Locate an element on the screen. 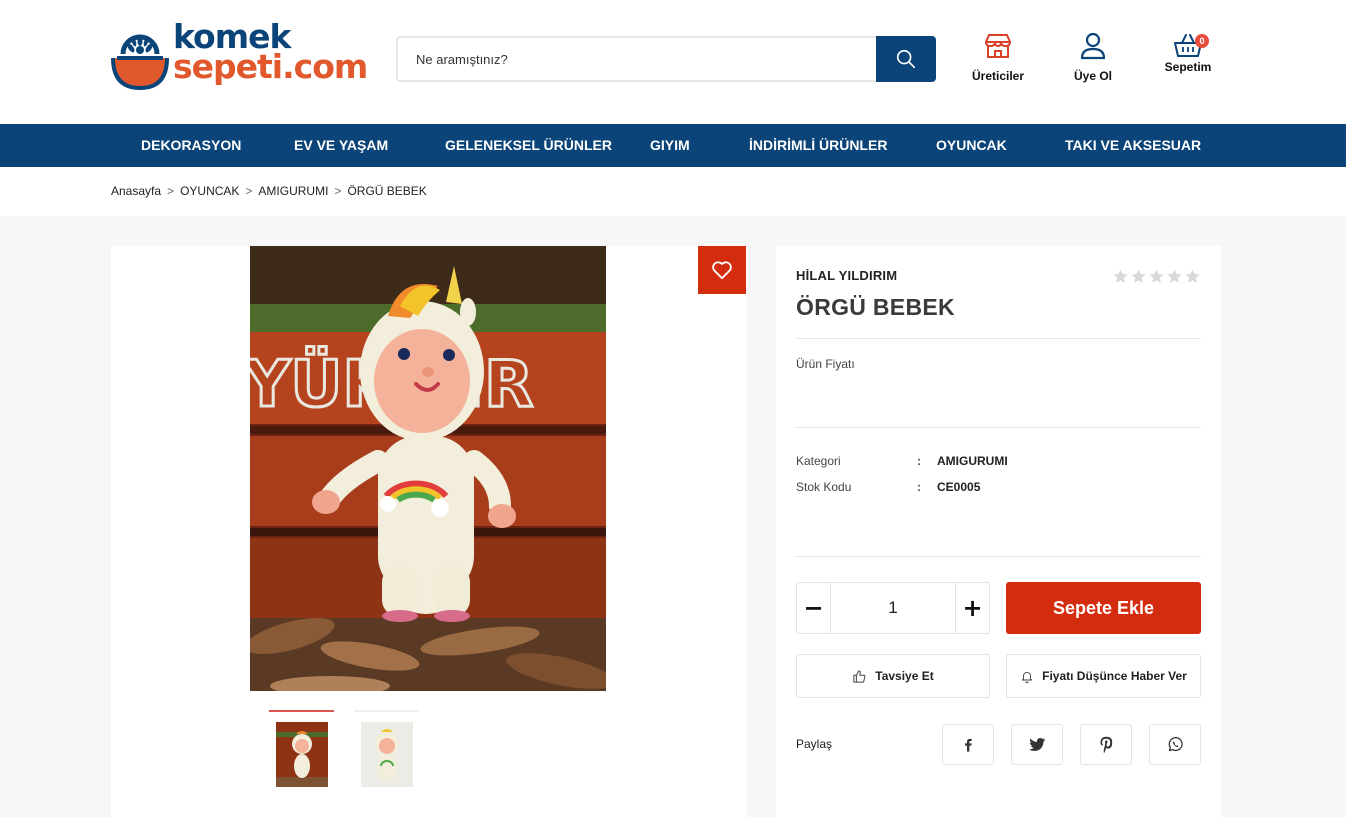 The height and width of the screenshot is (817, 1346). search-button is located at coordinates (906, 59).